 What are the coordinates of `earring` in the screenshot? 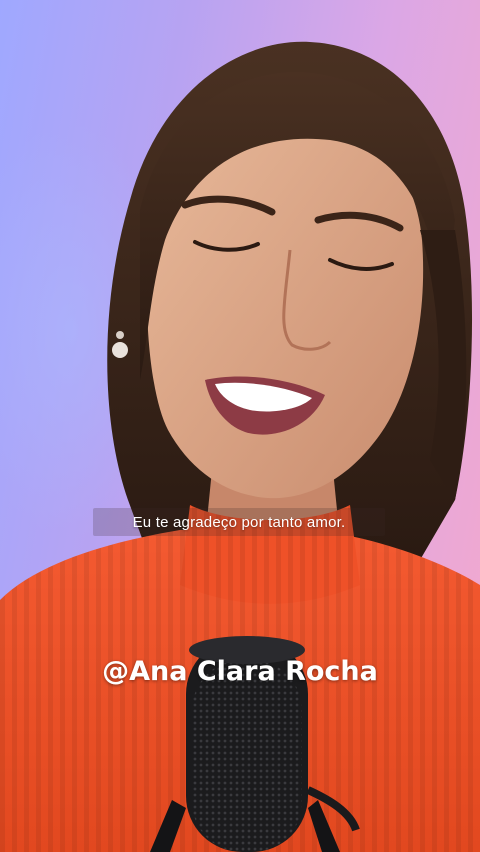 It's located at (120, 350).